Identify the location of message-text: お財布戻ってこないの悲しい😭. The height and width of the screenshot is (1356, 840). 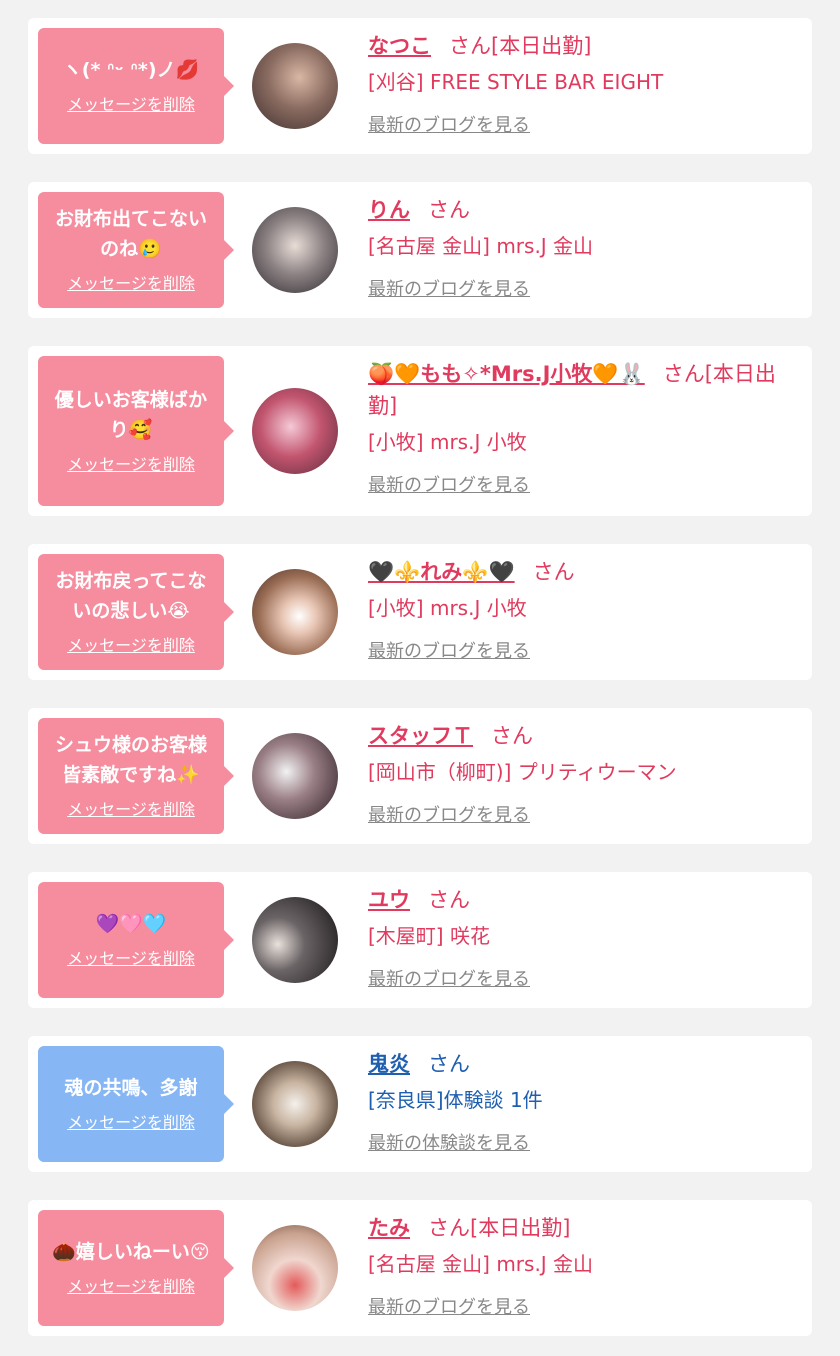
(131, 596).